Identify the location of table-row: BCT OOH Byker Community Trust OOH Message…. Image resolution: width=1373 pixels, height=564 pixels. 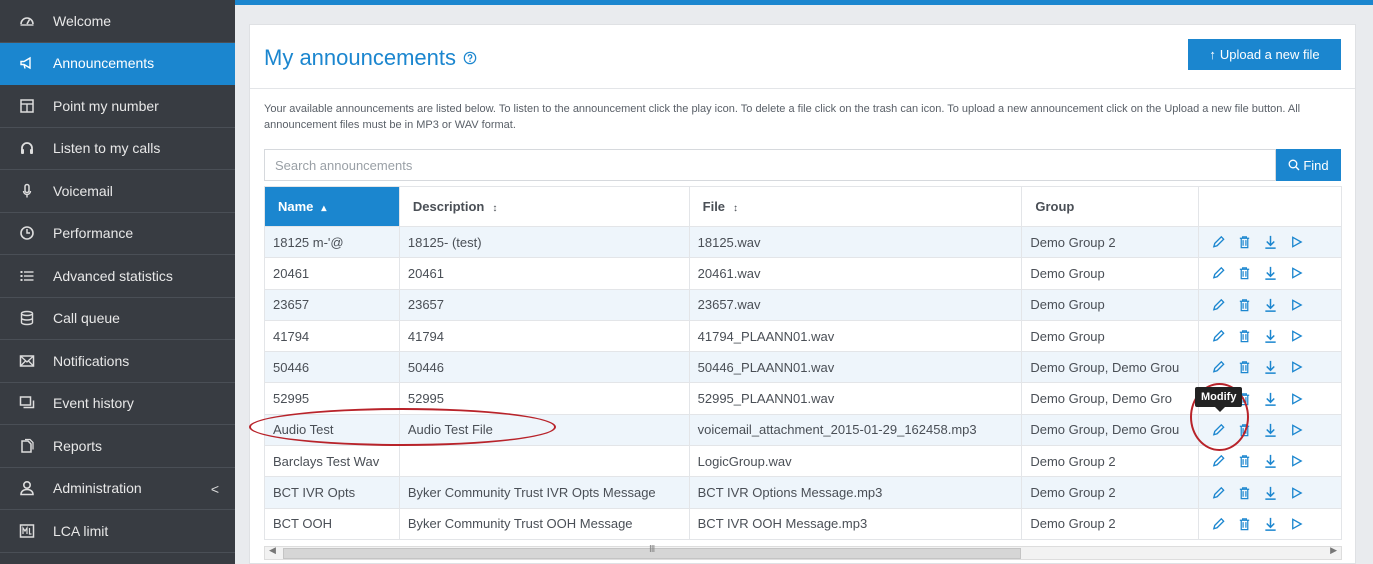
(803, 523).